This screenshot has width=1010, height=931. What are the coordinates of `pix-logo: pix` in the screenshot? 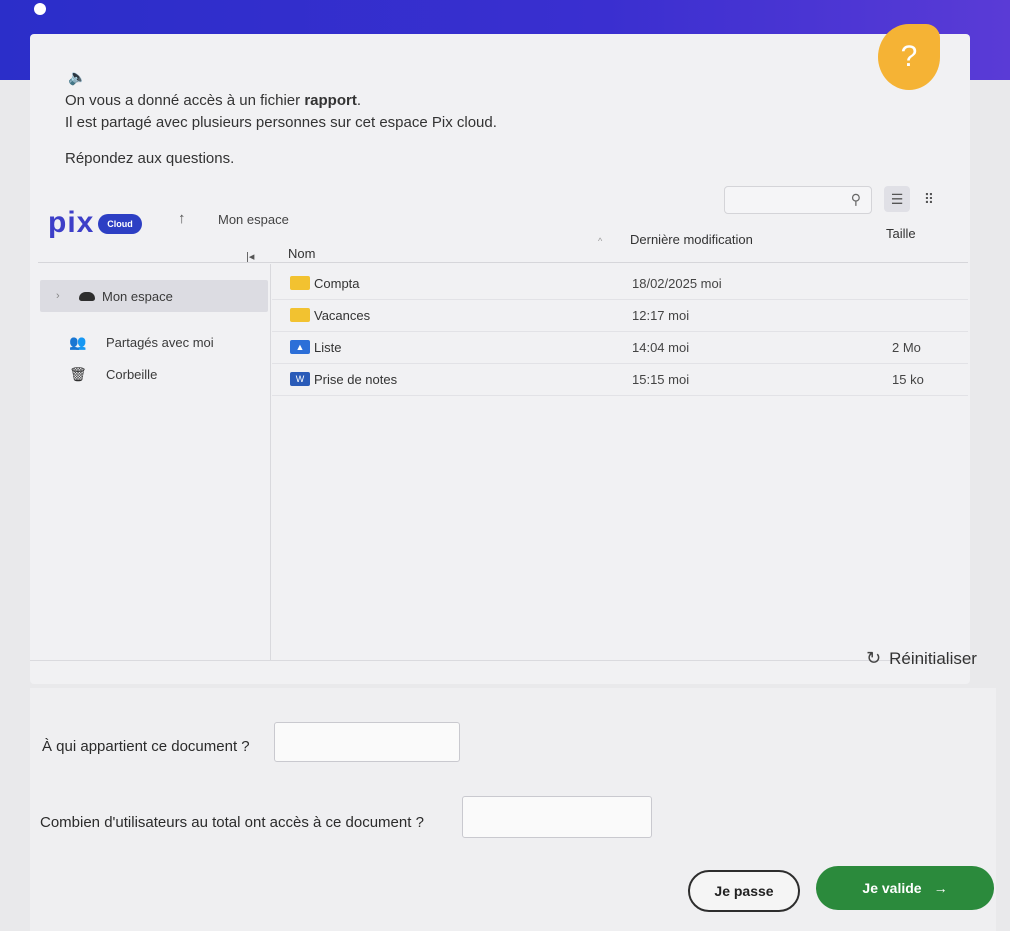 It's located at (71, 222).